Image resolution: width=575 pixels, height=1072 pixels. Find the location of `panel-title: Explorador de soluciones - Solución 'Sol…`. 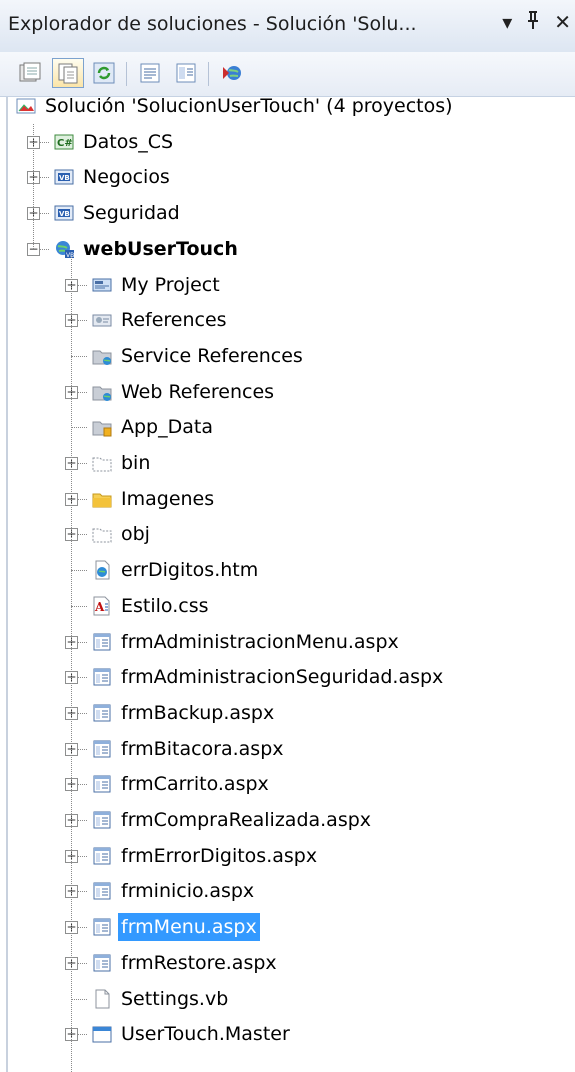

panel-title: Explorador de soluciones - Solución 'Sol… is located at coordinates (212, 24).